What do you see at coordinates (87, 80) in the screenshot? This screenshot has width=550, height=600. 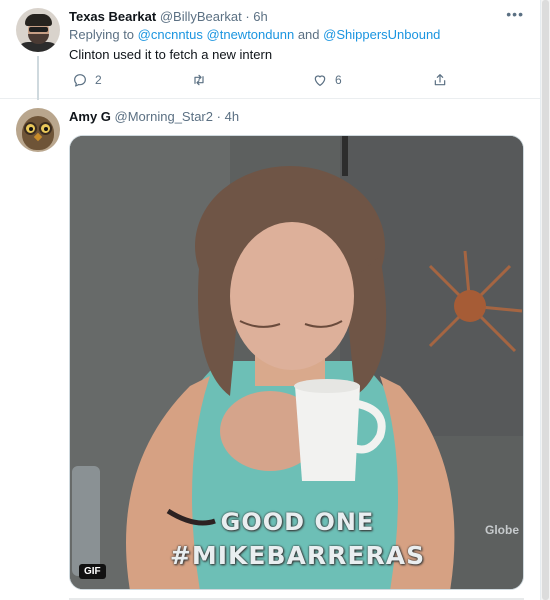 I see `reply-button: 2` at bounding box center [87, 80].